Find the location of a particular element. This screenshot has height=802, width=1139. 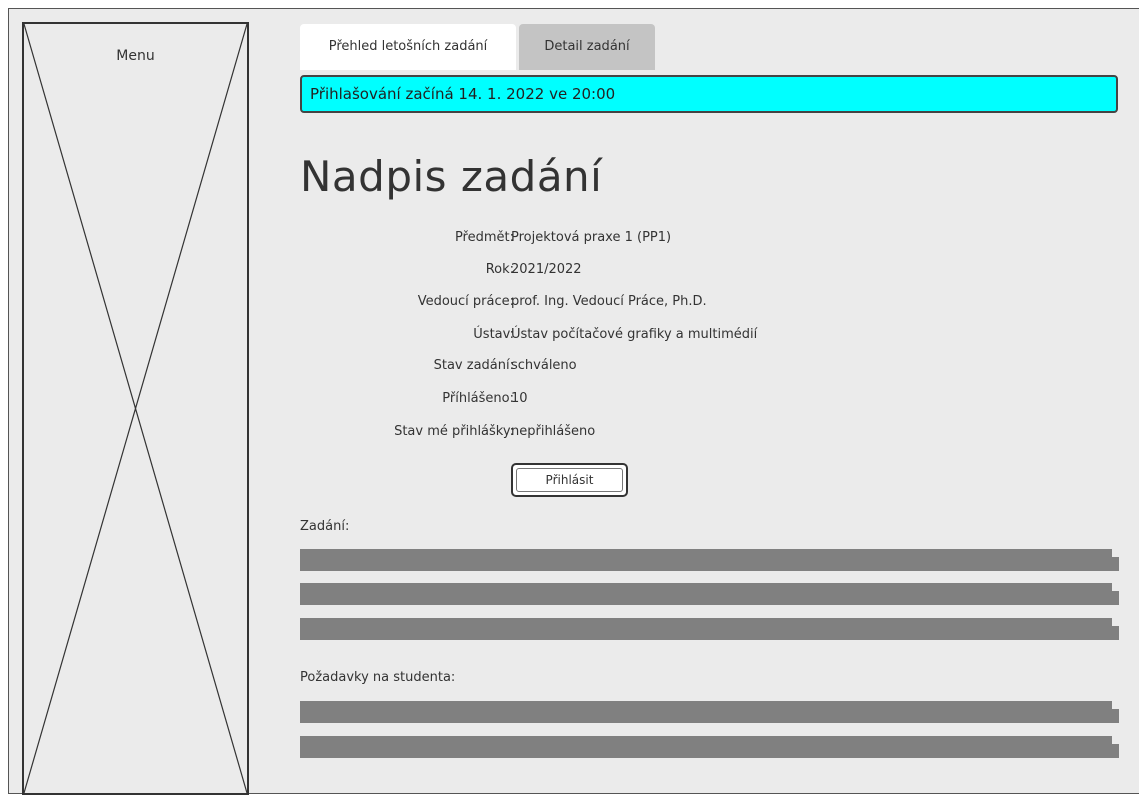

signup-button-label: Přihlásit is located at coordinates (569, 480).